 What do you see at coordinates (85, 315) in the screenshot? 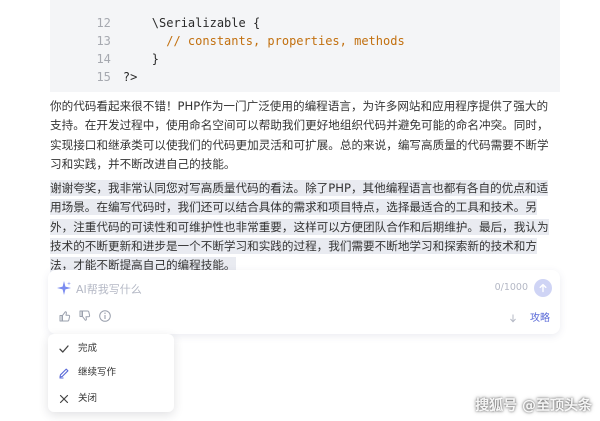
I see `thumbs-down-icon` at bounding box center [85, 315].